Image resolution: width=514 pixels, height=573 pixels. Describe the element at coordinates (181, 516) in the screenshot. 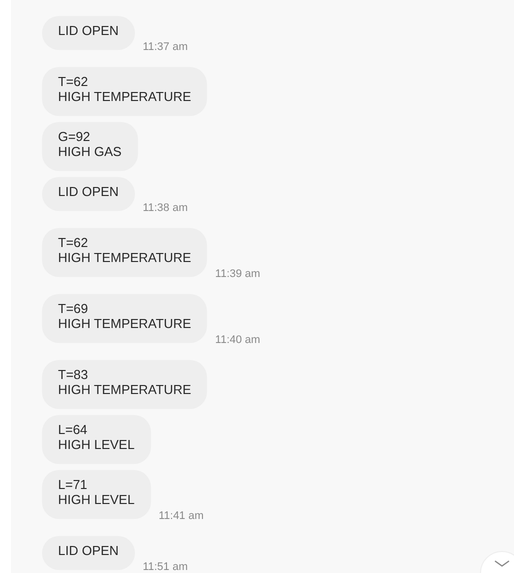

I see `message-time: 11:41 am` at that location.